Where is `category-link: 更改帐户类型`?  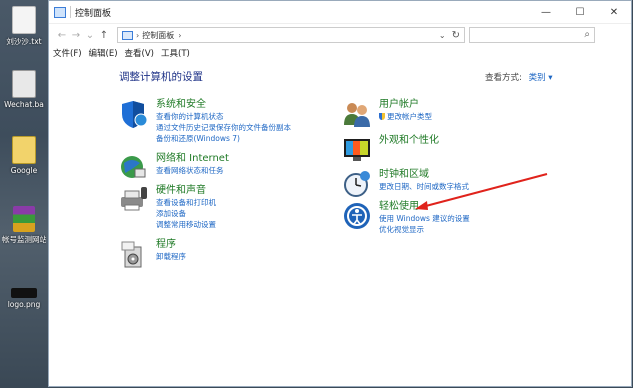
category-link: 更改帐户类型 is located at coordinates (405, 116).